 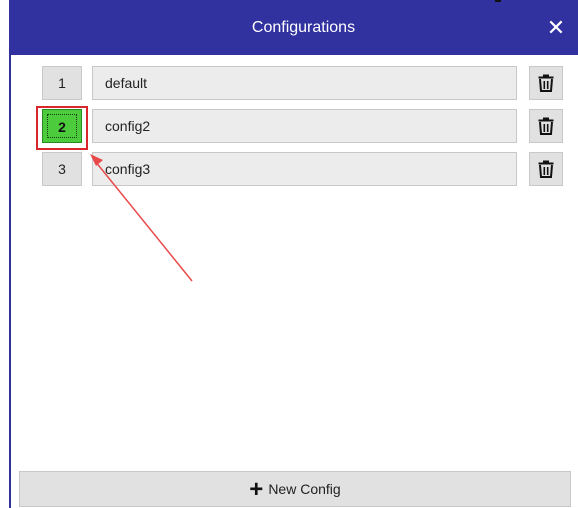 I want to click on config-name-field: default, so click(x=304, y=83).